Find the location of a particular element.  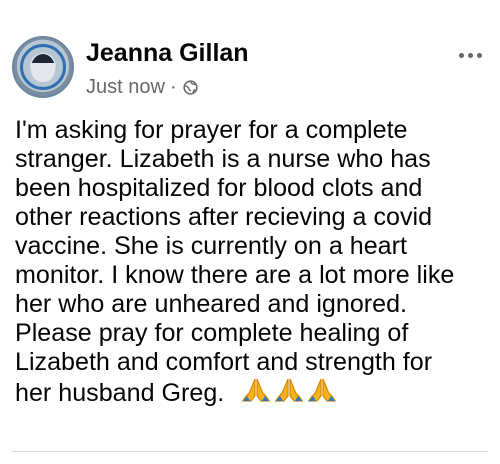

more-options-button is located at coordinates (470, 55).